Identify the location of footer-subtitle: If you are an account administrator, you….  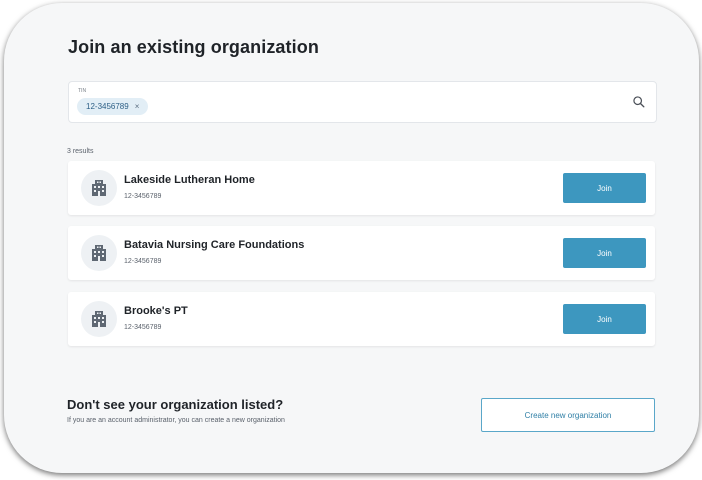
(176, 420).